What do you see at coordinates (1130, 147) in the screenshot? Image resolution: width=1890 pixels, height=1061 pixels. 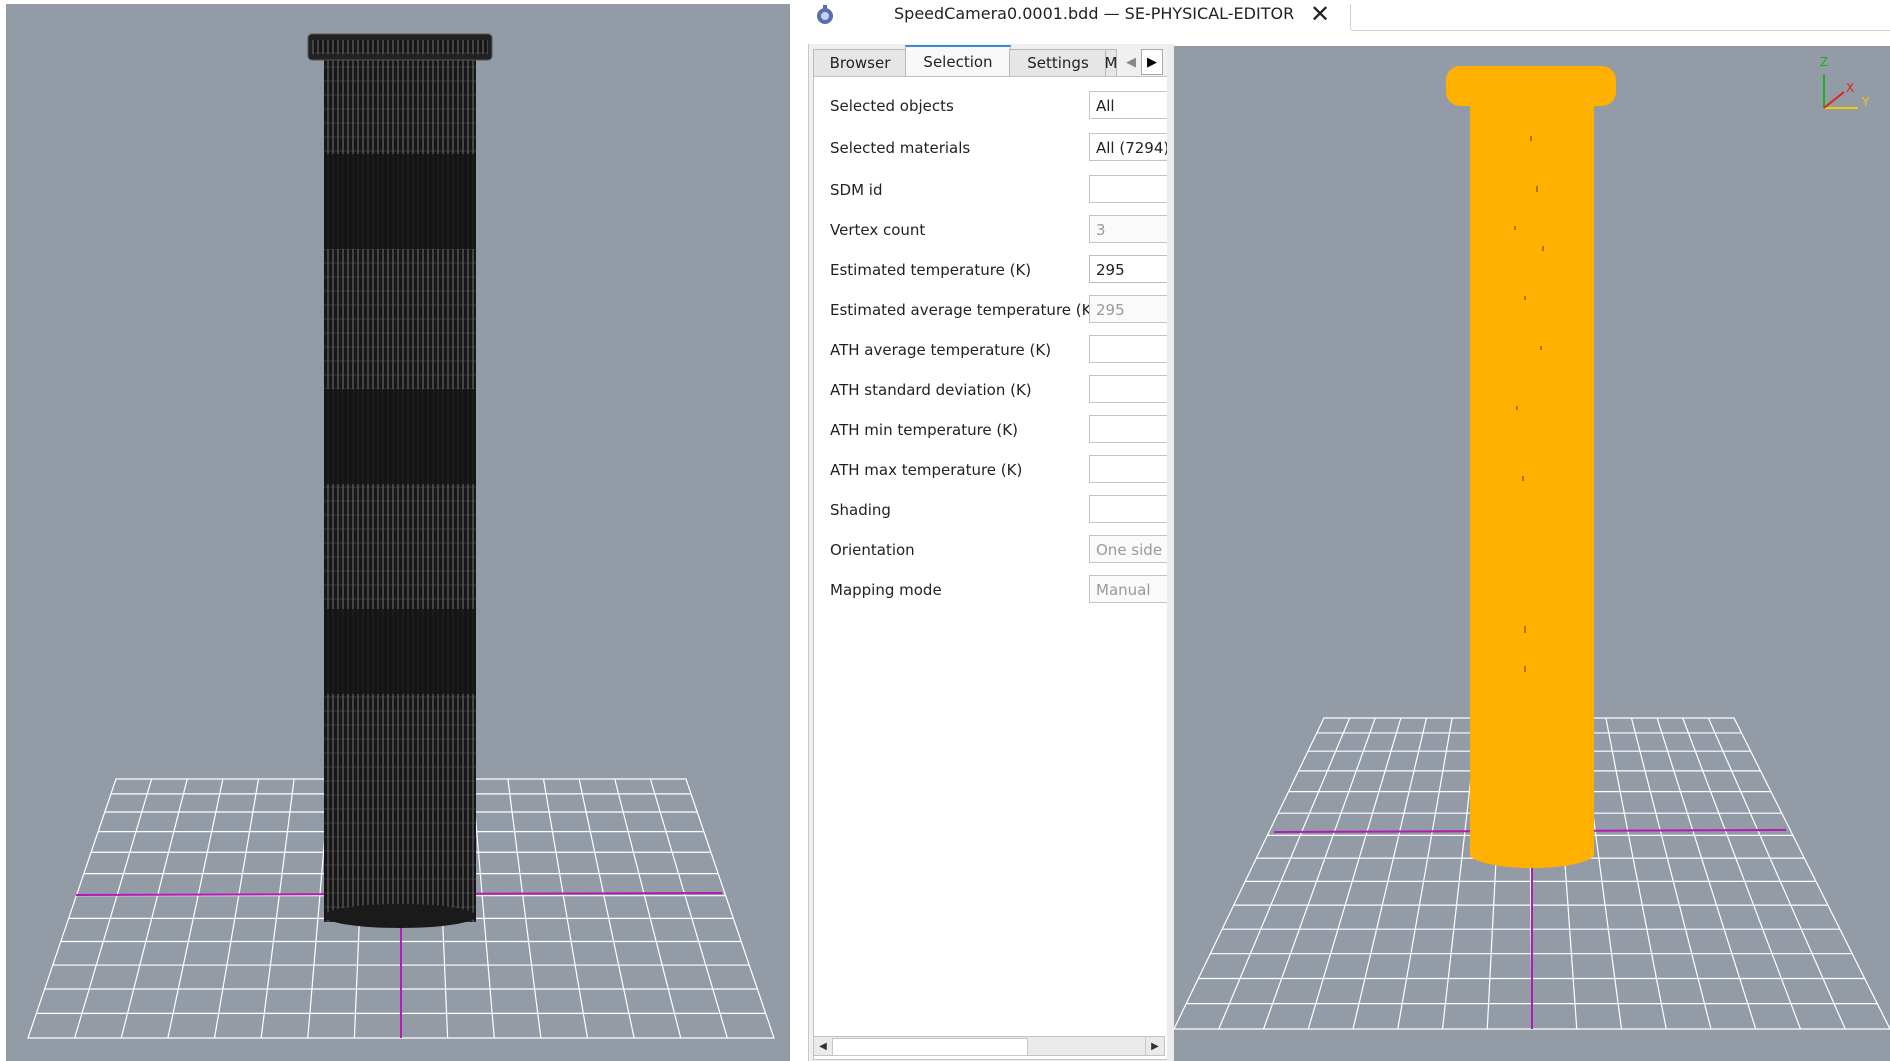 I see `selected-materials-combo: All (7294)` at bounding box center [1130, 147].